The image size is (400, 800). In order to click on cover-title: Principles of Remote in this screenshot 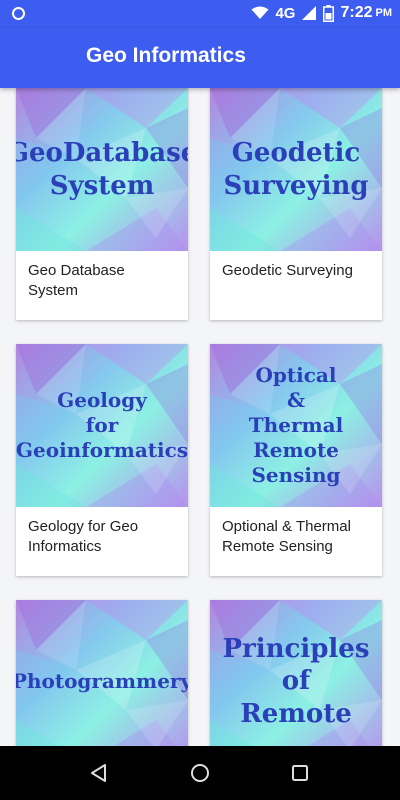, I will do `click(296, 673)`.